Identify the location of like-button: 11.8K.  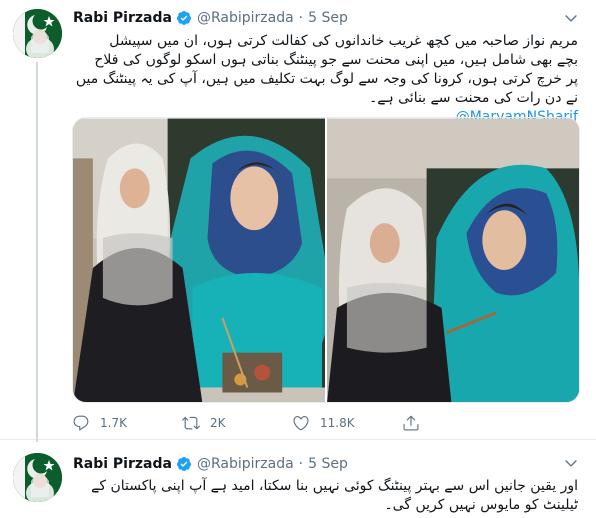
(323, 423).